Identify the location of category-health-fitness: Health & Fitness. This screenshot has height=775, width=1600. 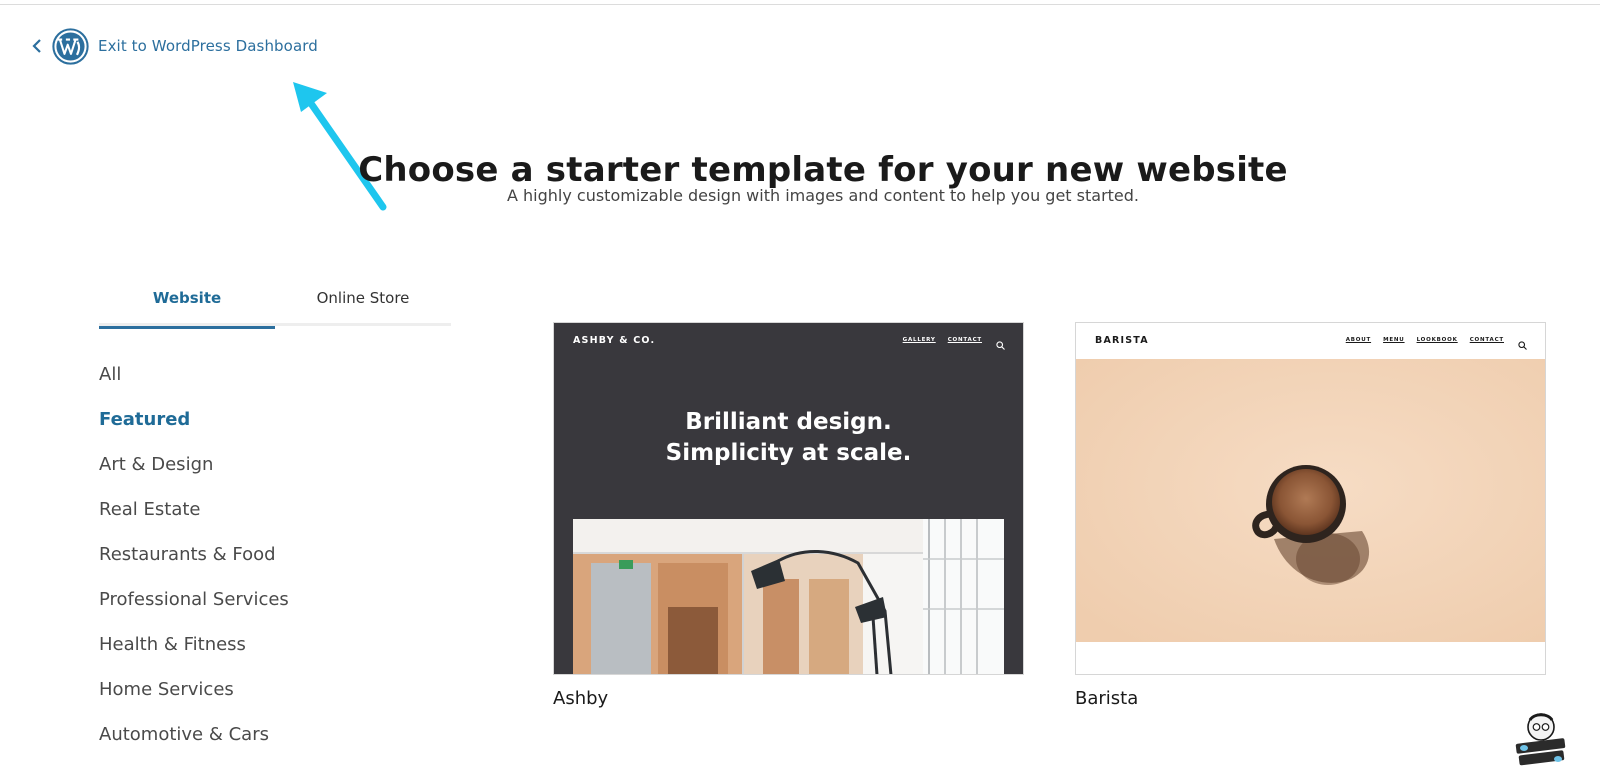
(249, 648).